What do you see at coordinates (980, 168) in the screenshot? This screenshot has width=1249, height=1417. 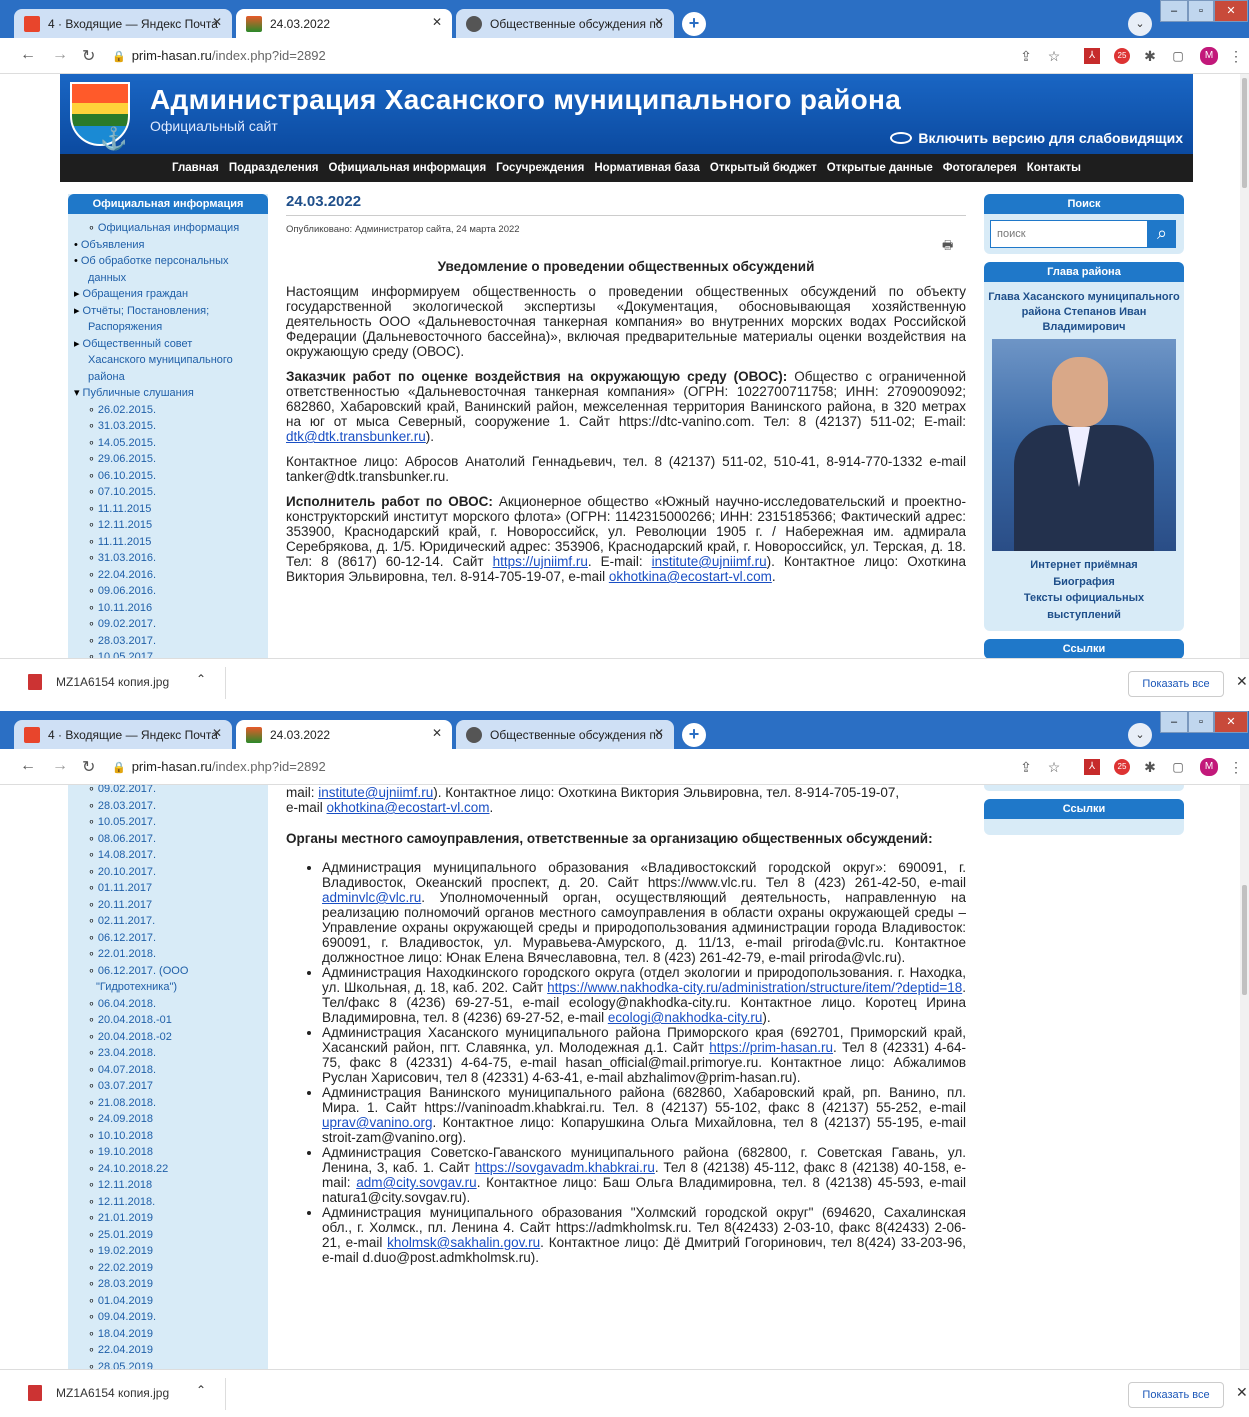 I see `nav-gallery: Фотогалерея` at bounding box center [980, 168].